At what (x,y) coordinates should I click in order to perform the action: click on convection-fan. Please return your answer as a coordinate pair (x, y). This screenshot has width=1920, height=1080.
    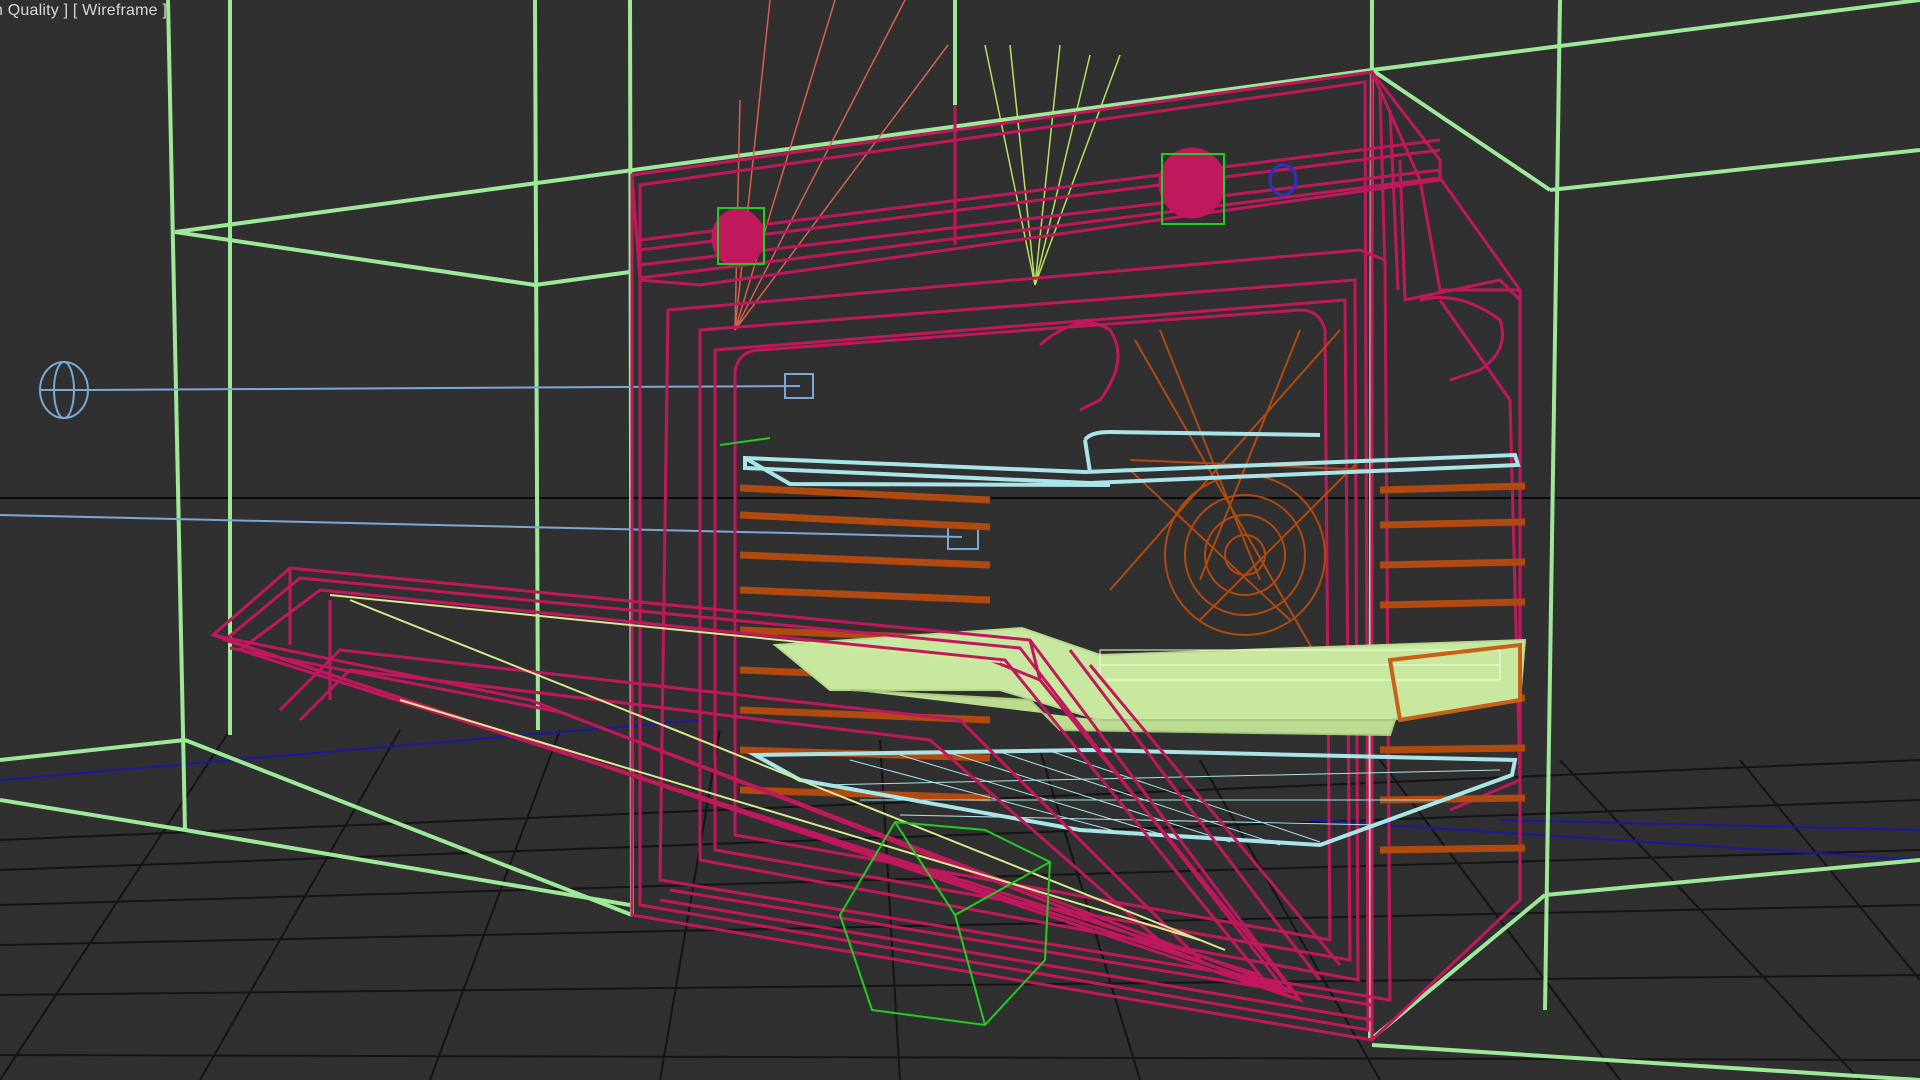
    Looking at the image, I should click on (1240, 505).